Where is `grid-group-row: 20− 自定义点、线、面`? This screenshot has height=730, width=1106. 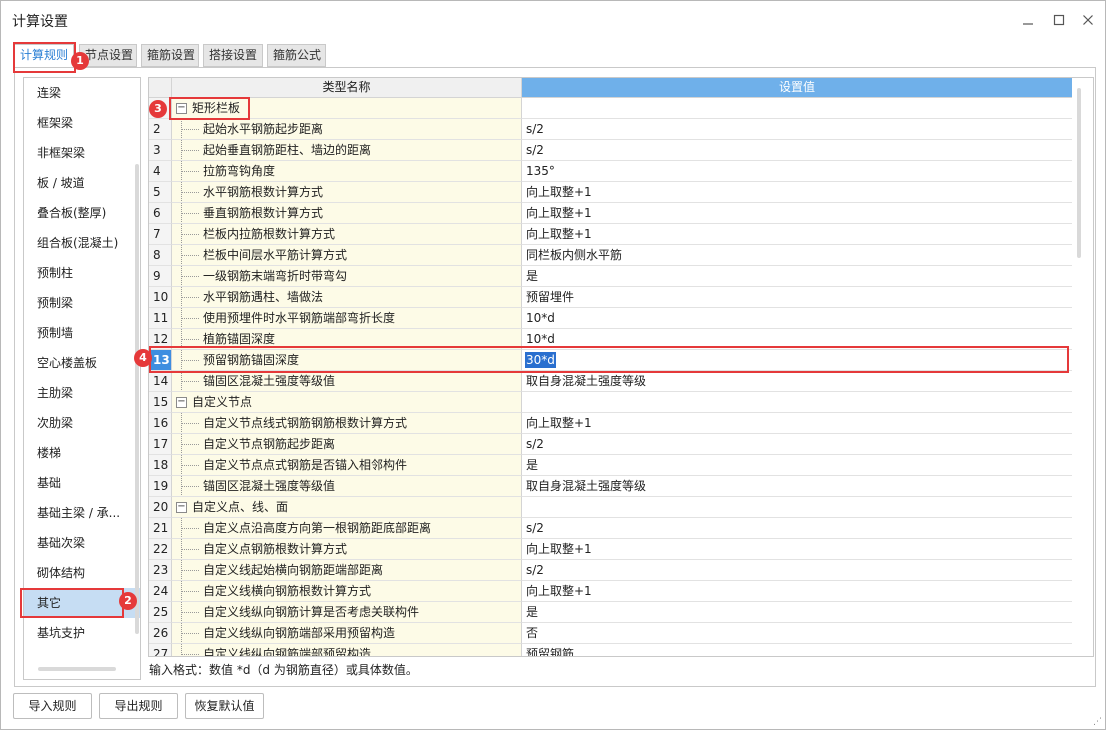 grid-group-row: 20− 自定义点、线、面 is located at coordinates (610, 507).